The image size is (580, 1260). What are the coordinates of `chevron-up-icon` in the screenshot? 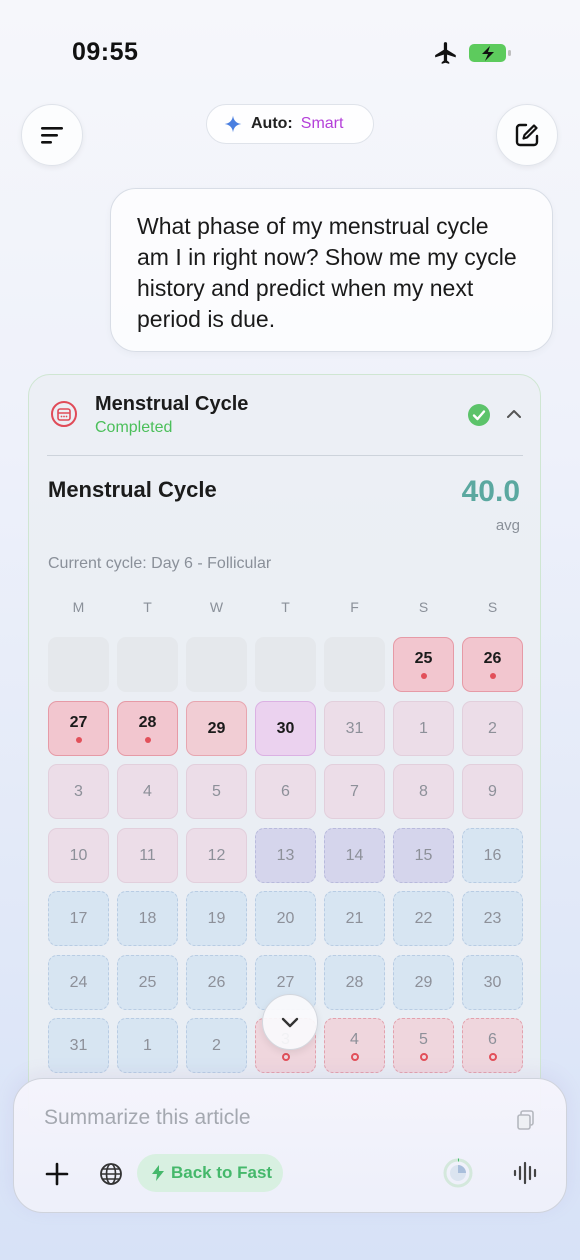 It's located at (514, 414).